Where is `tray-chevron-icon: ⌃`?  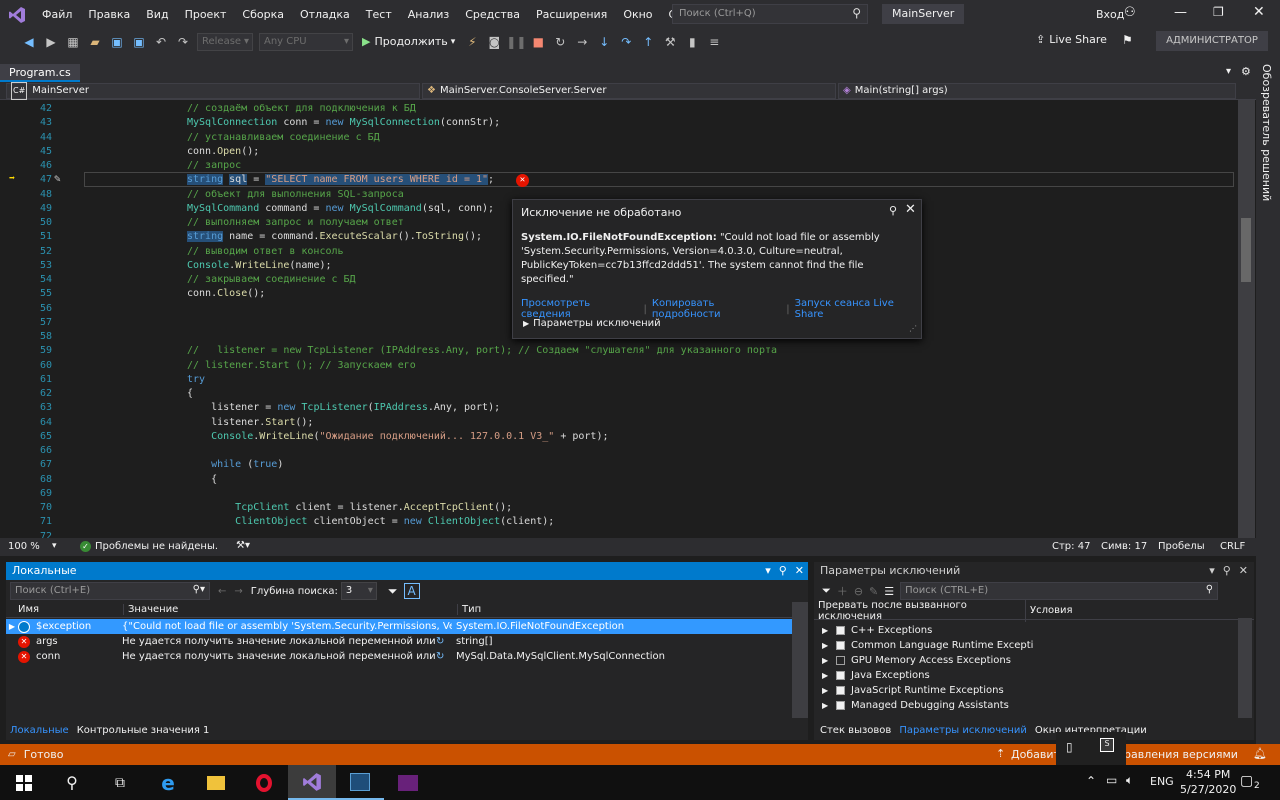
tray-chevron-icon: ⌃ is located at coordinates (1091, 781).